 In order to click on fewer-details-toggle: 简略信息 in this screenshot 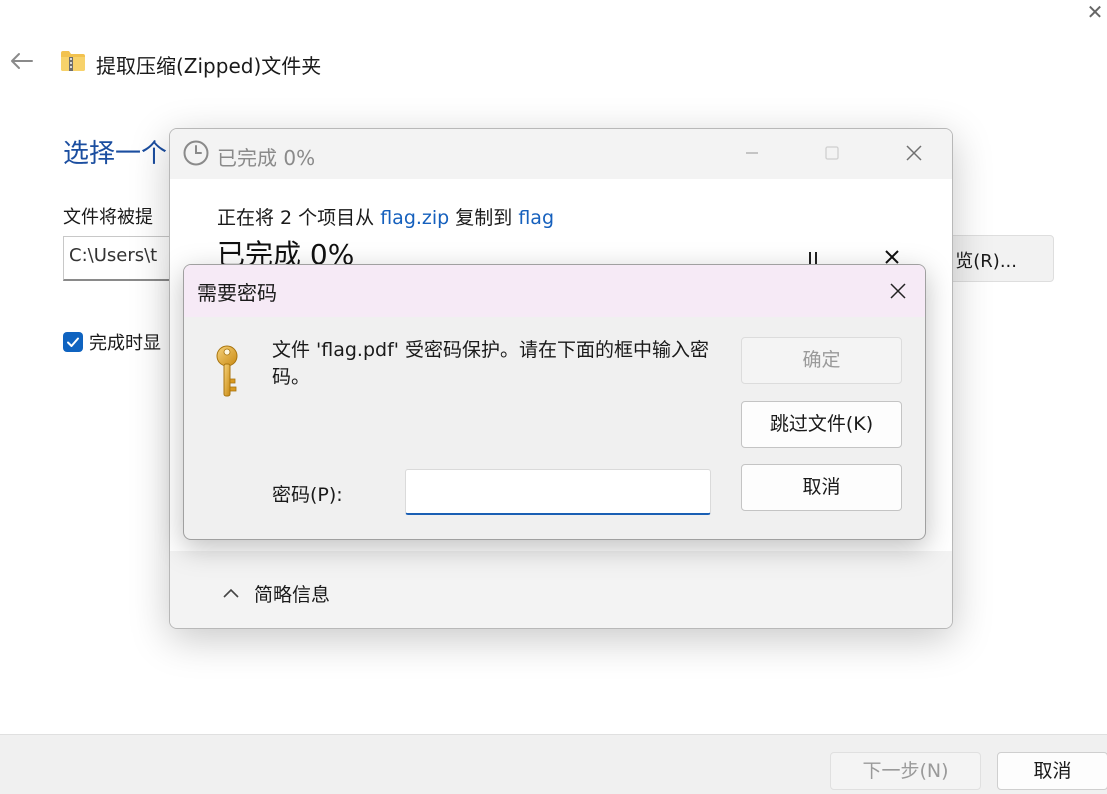, I will do `click(292, 593)`.